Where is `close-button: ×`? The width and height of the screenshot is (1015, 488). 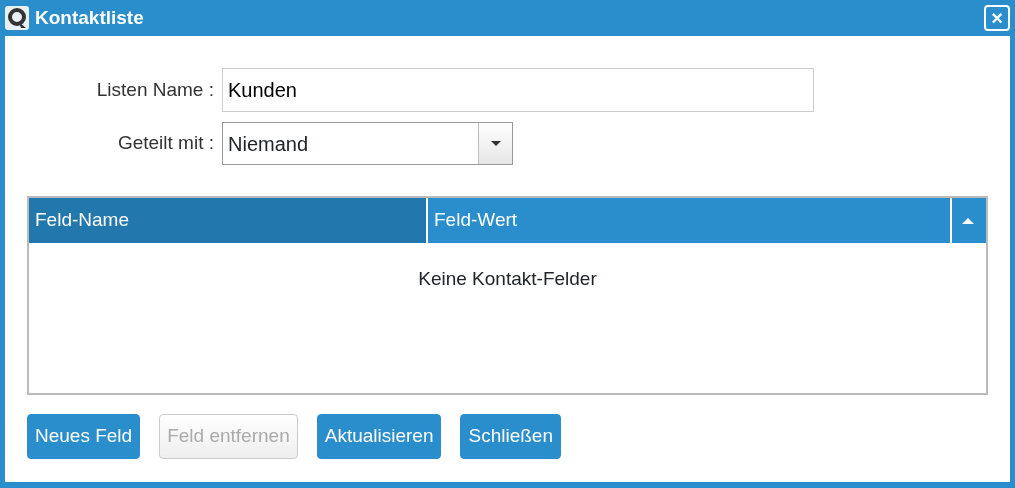
close-button: × is located at coordinates (997, 18).